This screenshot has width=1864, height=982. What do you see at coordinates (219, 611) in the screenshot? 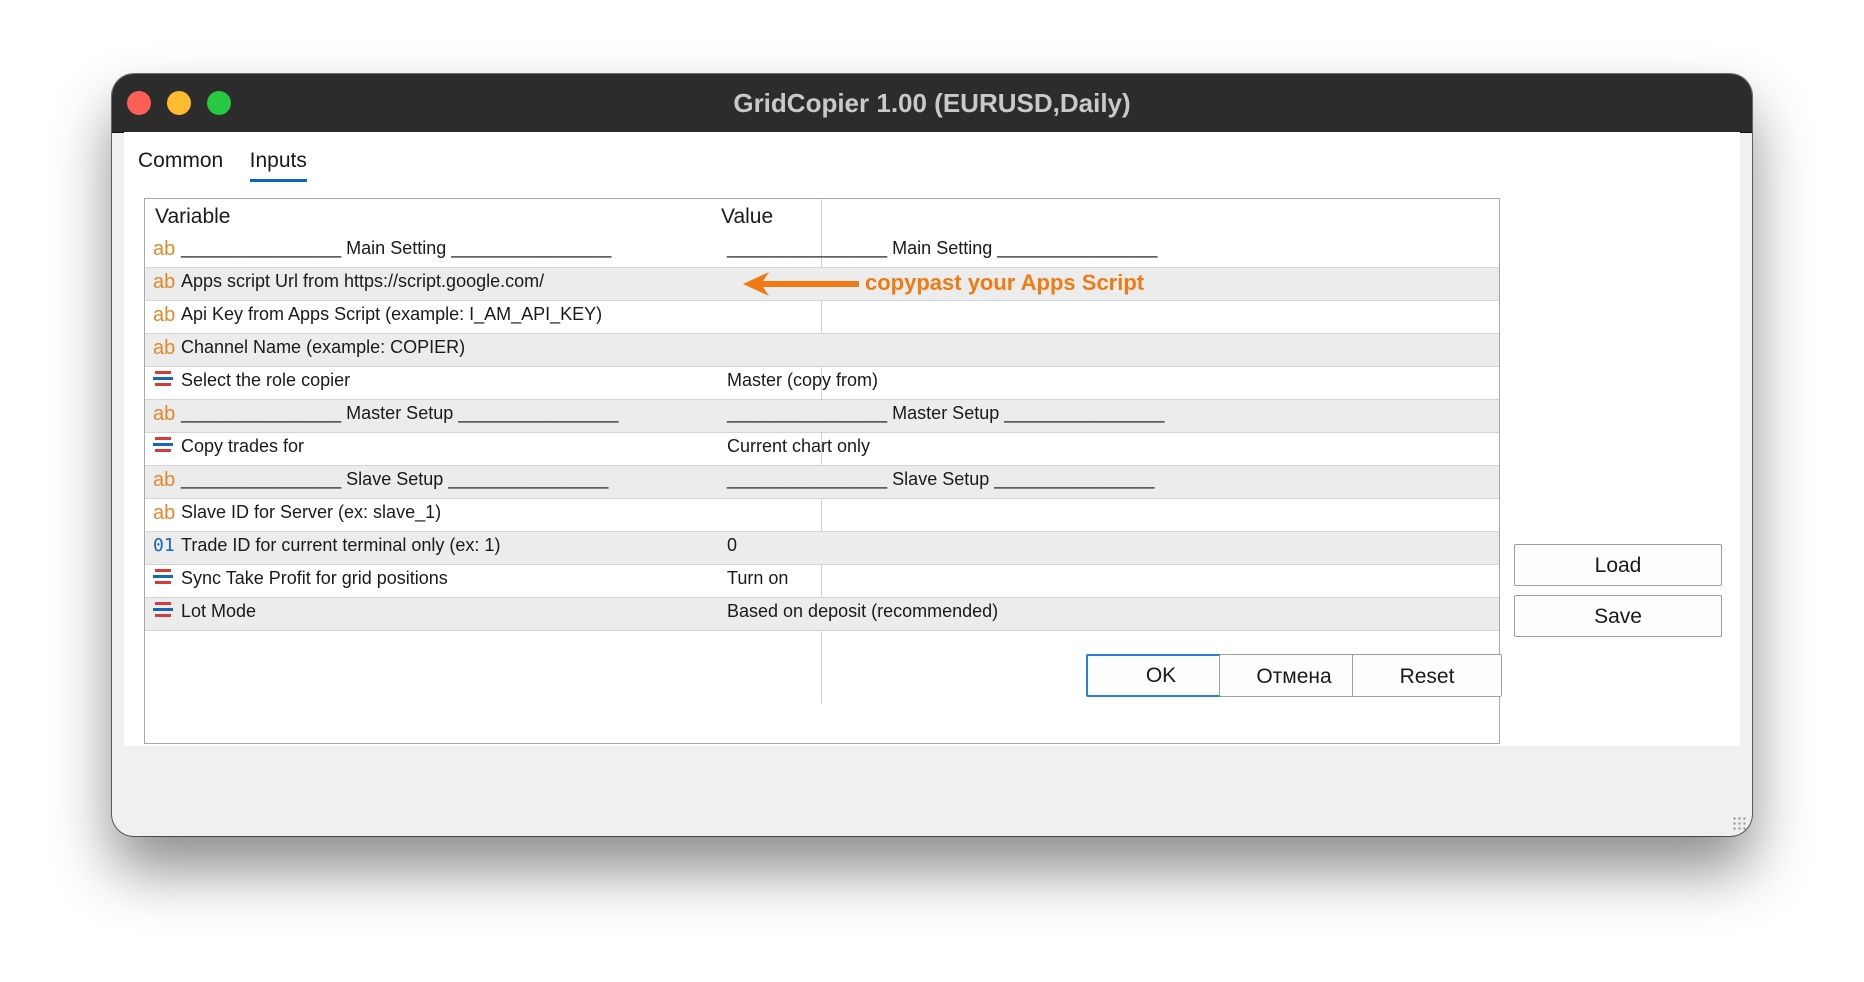
I see `row-variable-name: Lot Mode` at bounding box center [219, 611].